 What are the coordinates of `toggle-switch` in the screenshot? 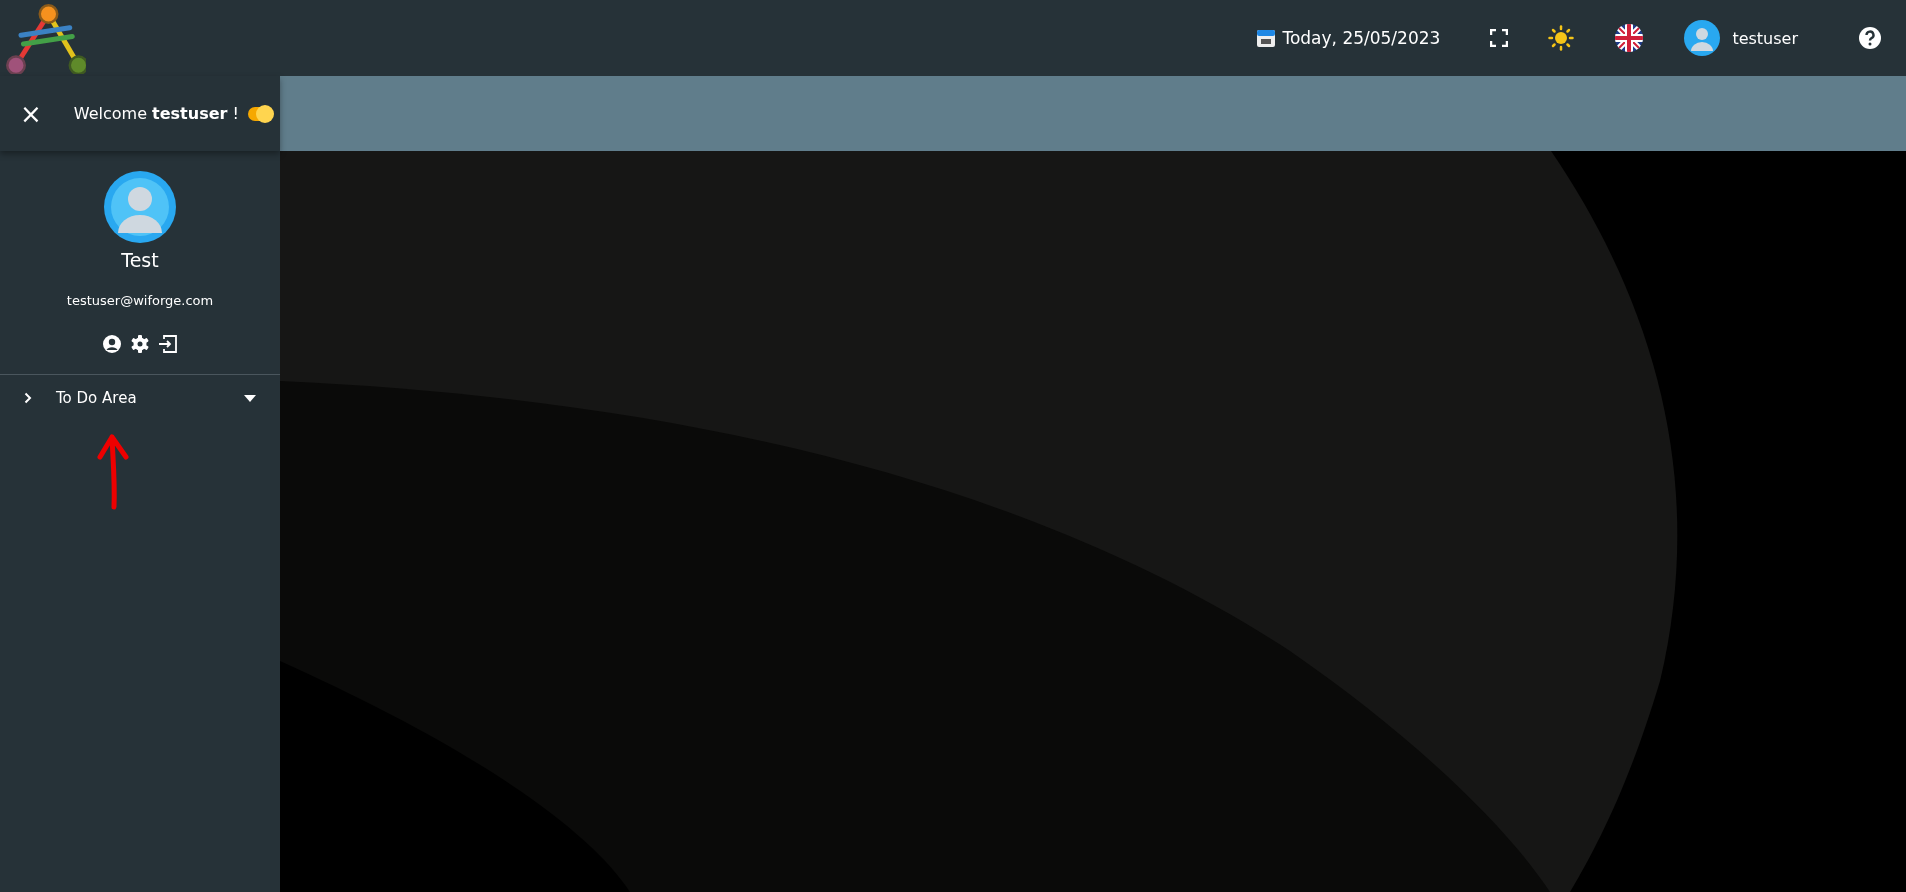 It's located at (261, 113).